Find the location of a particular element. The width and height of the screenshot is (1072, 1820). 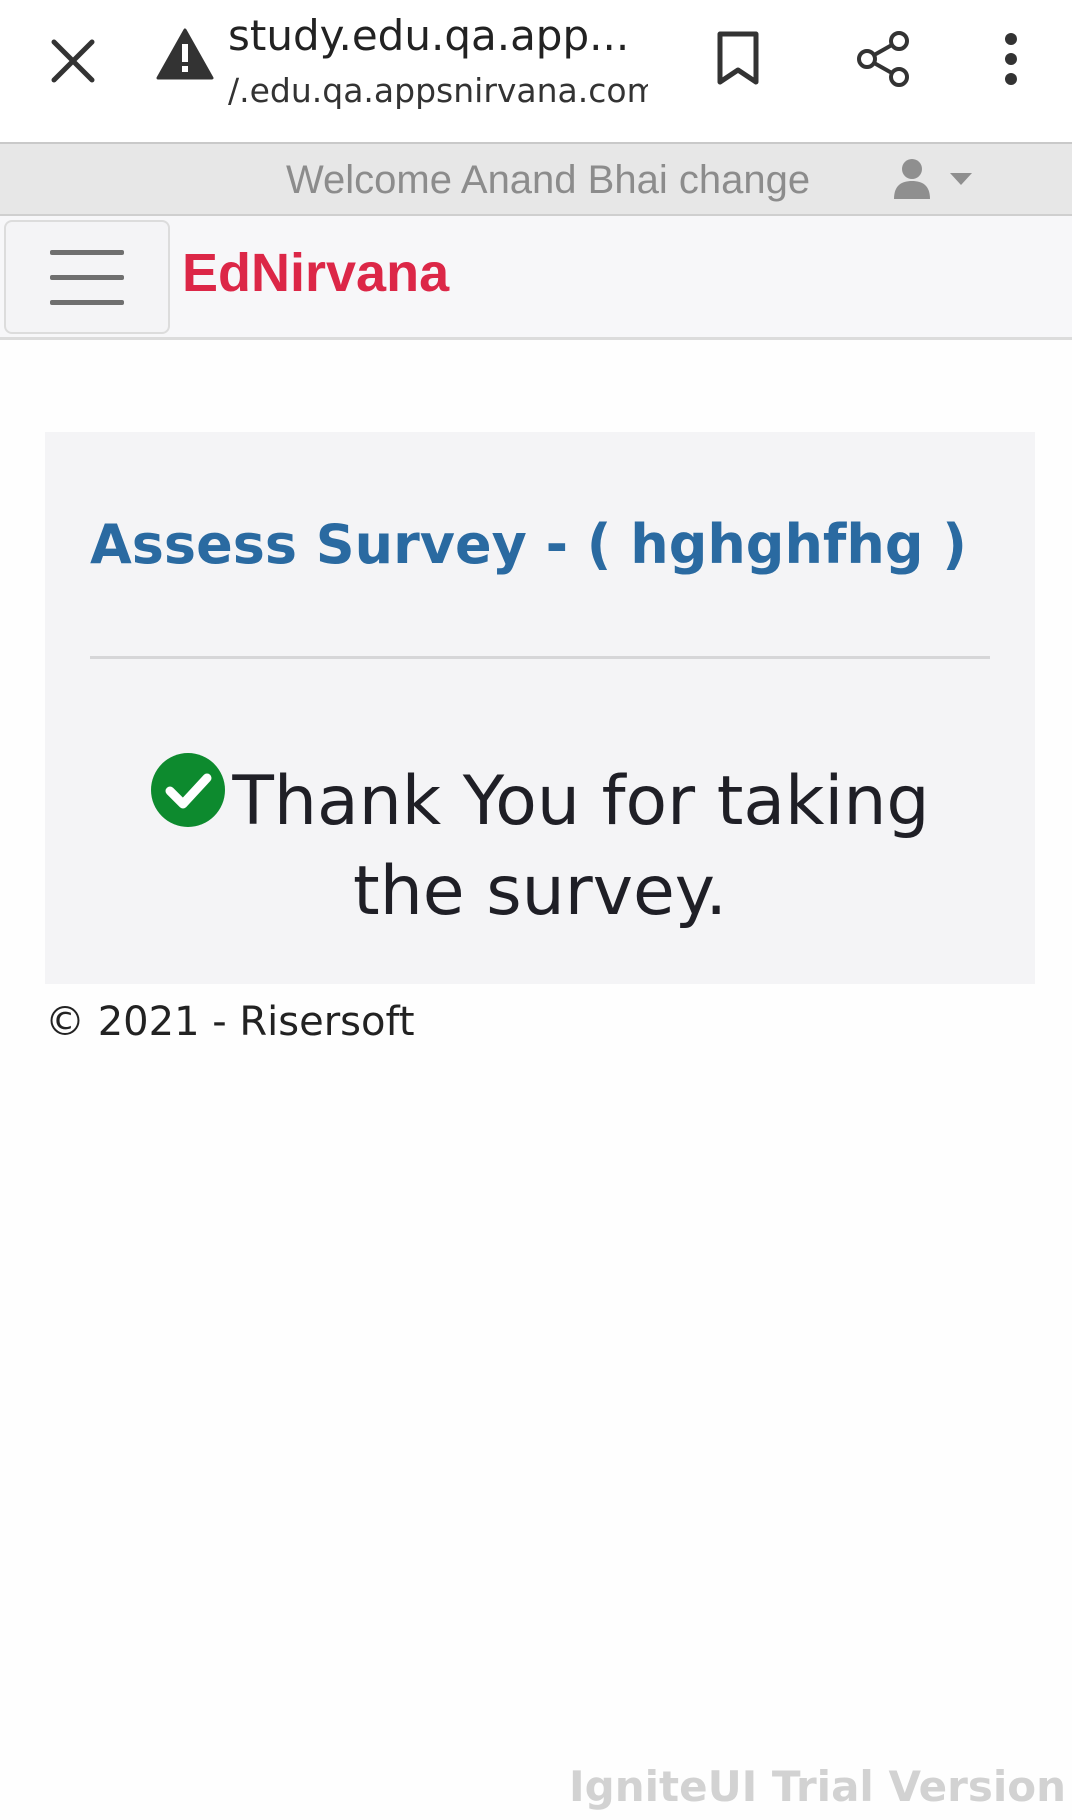

share-button is located at coordinates (883, 59).